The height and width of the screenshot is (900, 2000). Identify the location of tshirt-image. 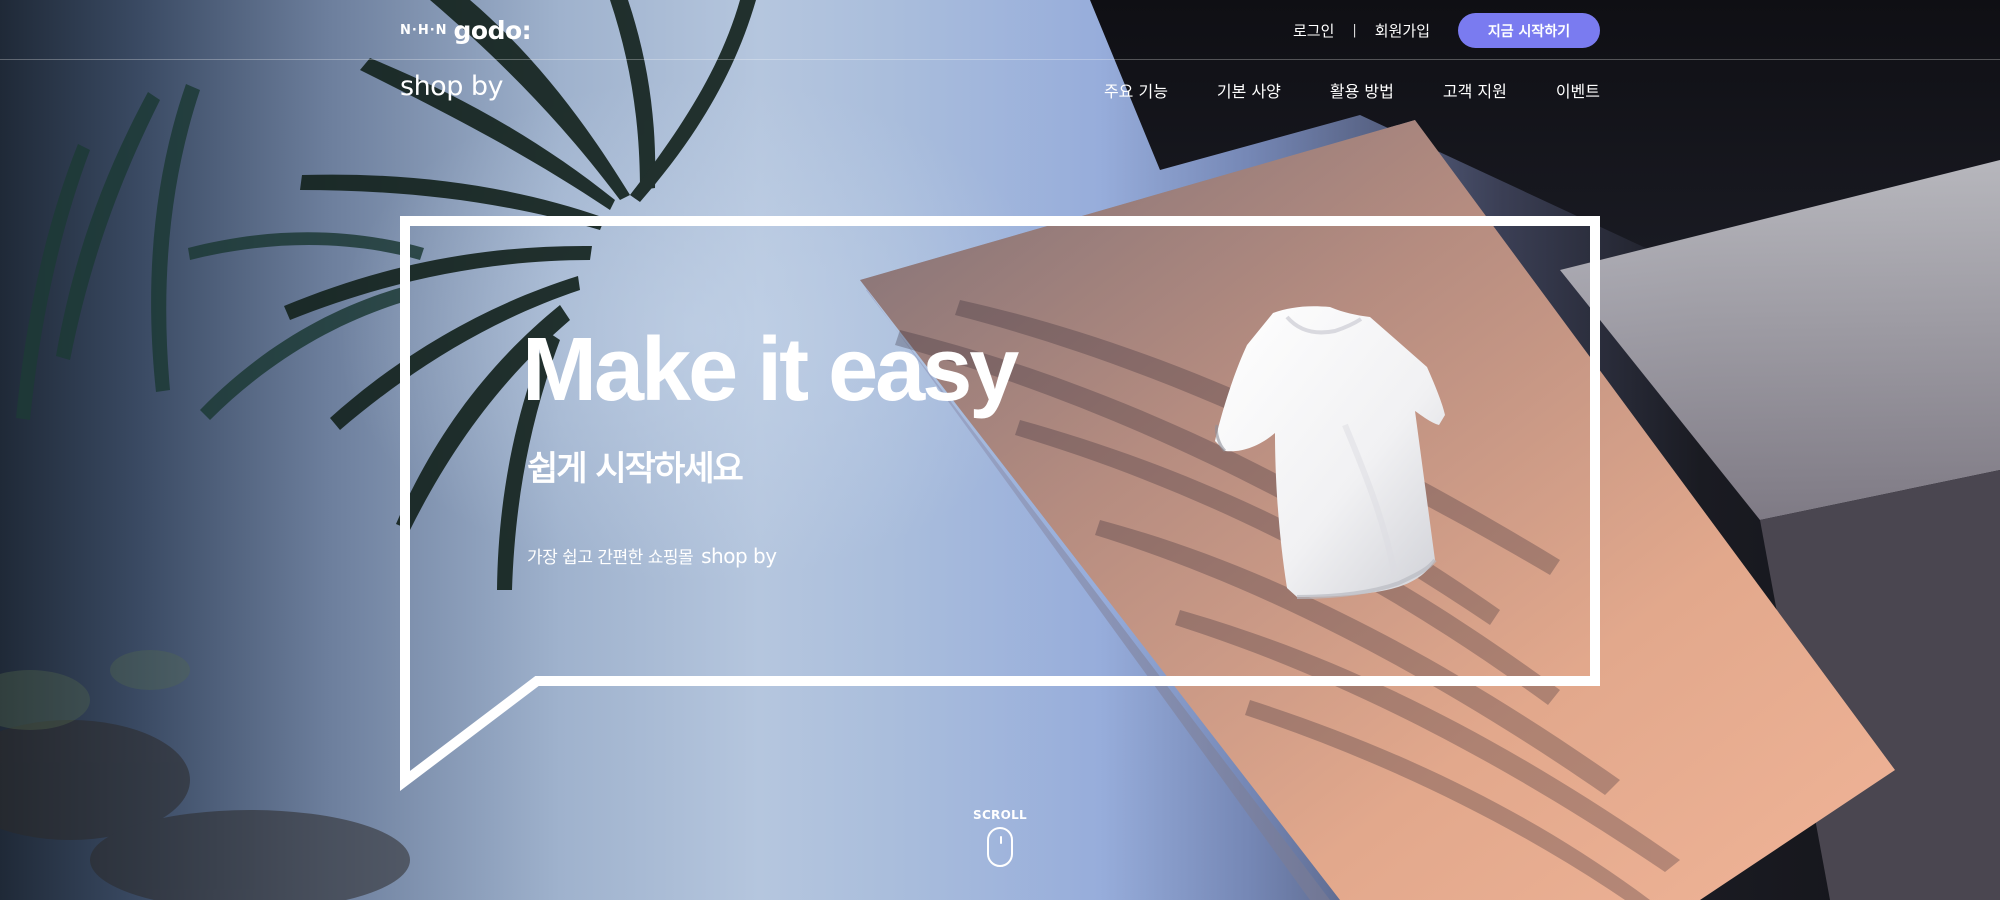
(1330, 452).